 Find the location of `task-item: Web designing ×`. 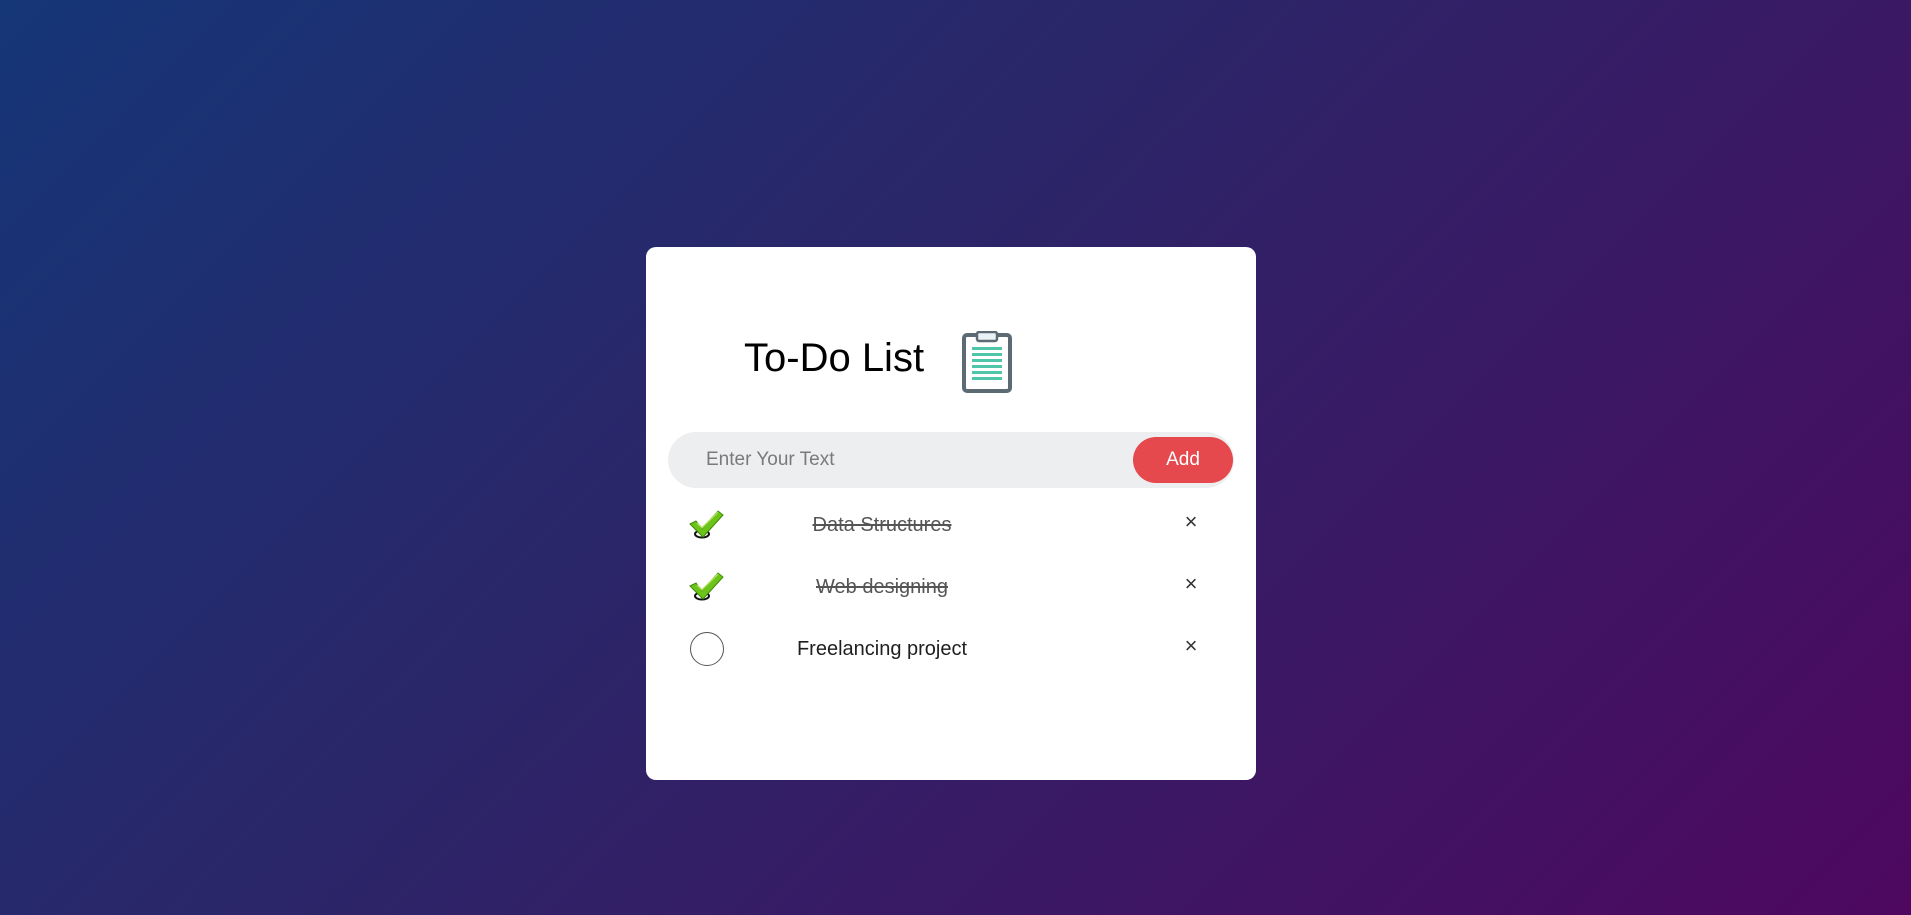

task-item: Web designing × is located at coordinates (951, 587).